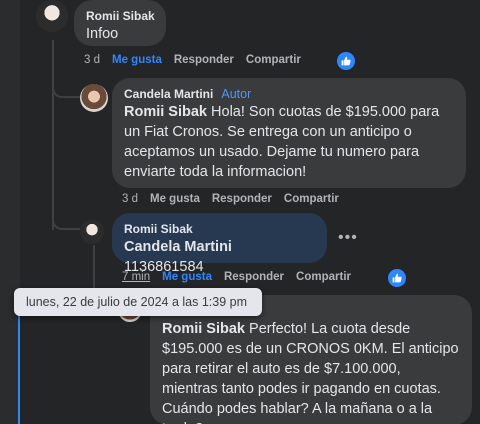  I want to click on comment-text: Infoo, so click(102, 34).